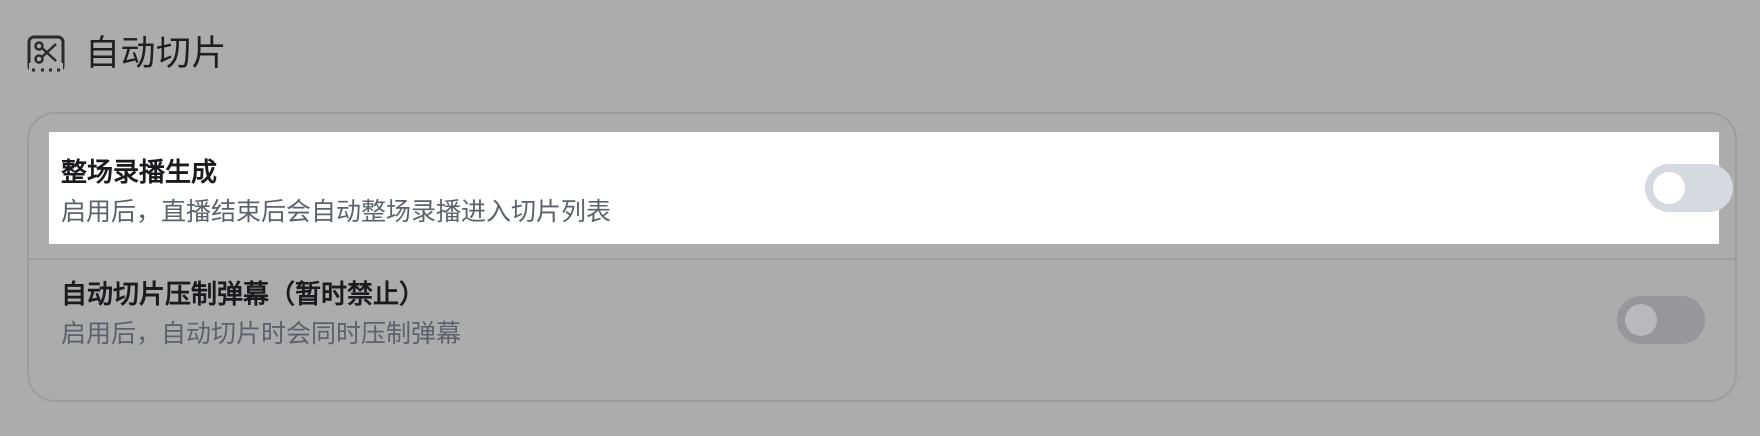  What do you see at coordinates (1689, 188) in the screenshot?
I see `full-recording-toggle` at bounding box center [1689, 188].